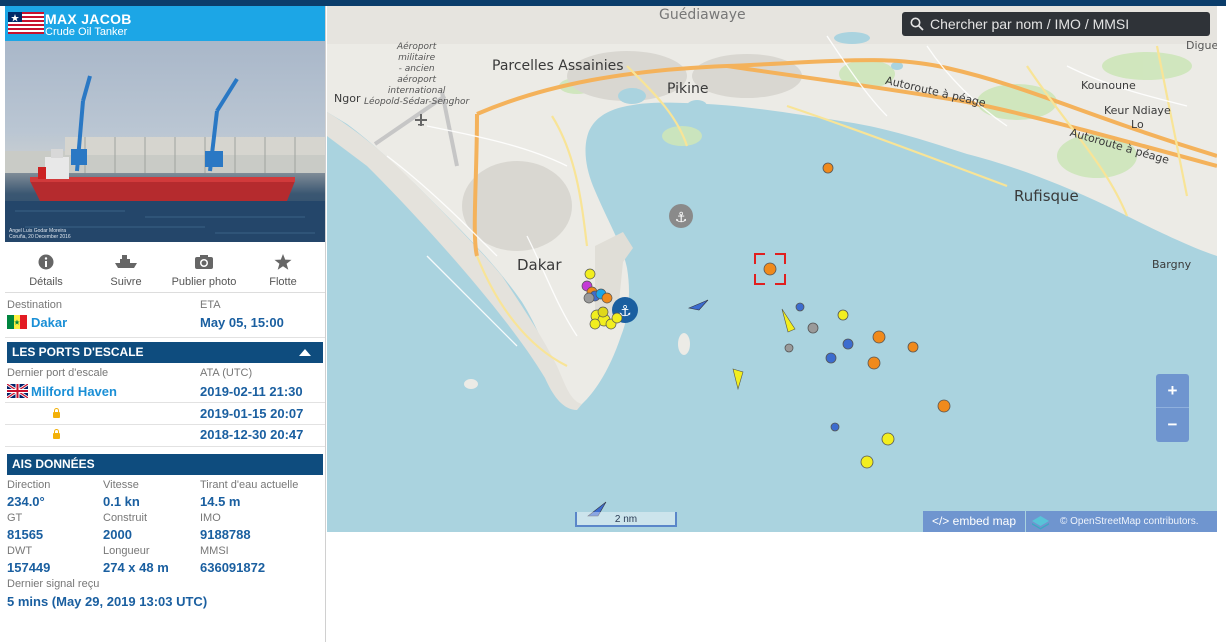 This screenshot has height=642, width=1226. What do you see at coordinates (78, 352) in the screenshot?
I see `ports-section-title: LES PORTS D'ESCALE` at bounding box center [78, 352].